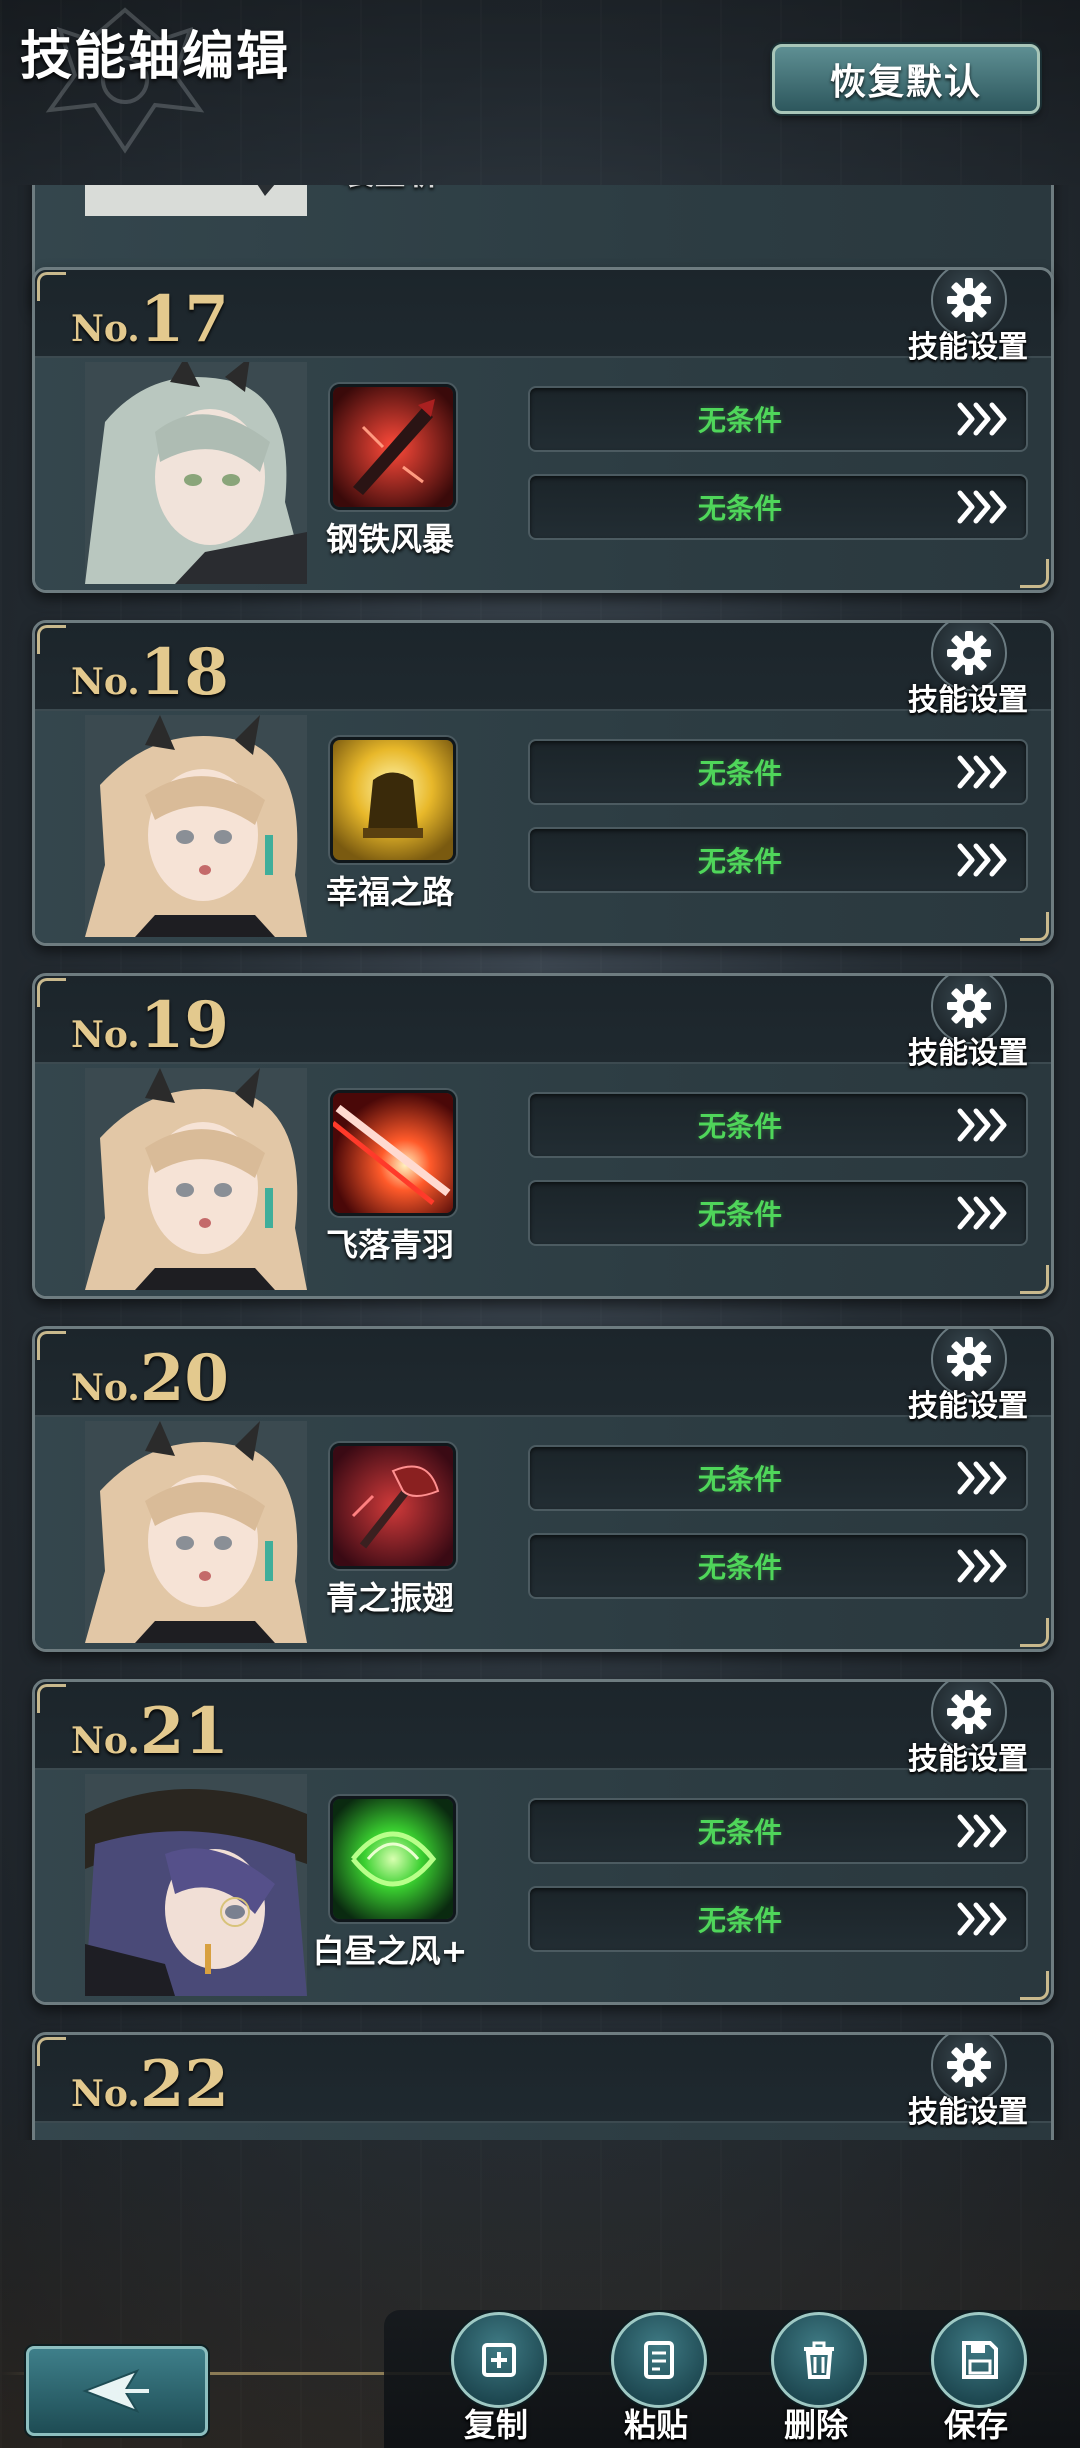 This screenshot has width=1080, height=2448. Describe the element at coordinates (499, 2360) in the screenshot. I see `copy-icon` at that location.